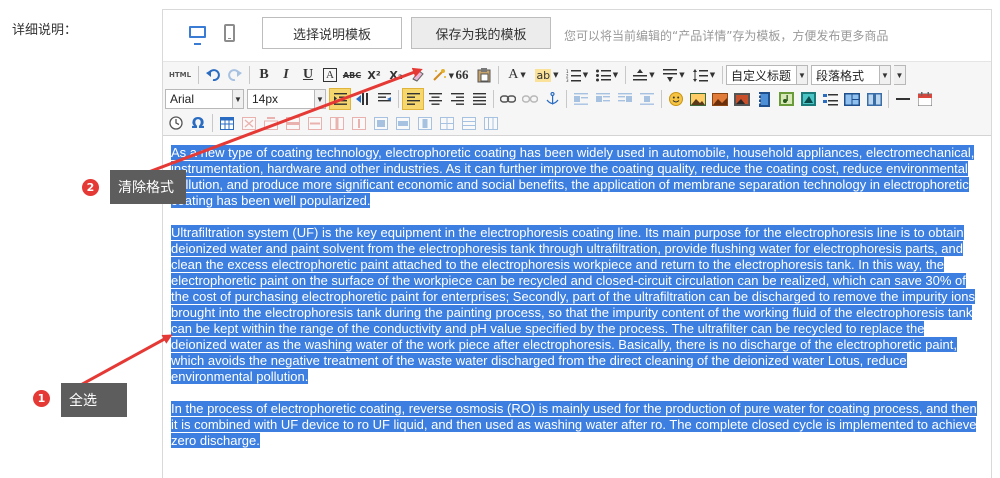  What do you see at coordinates (90, 187) in the screenshot?
I see `step-marker-2: 2` at bounding box center [90, 187].